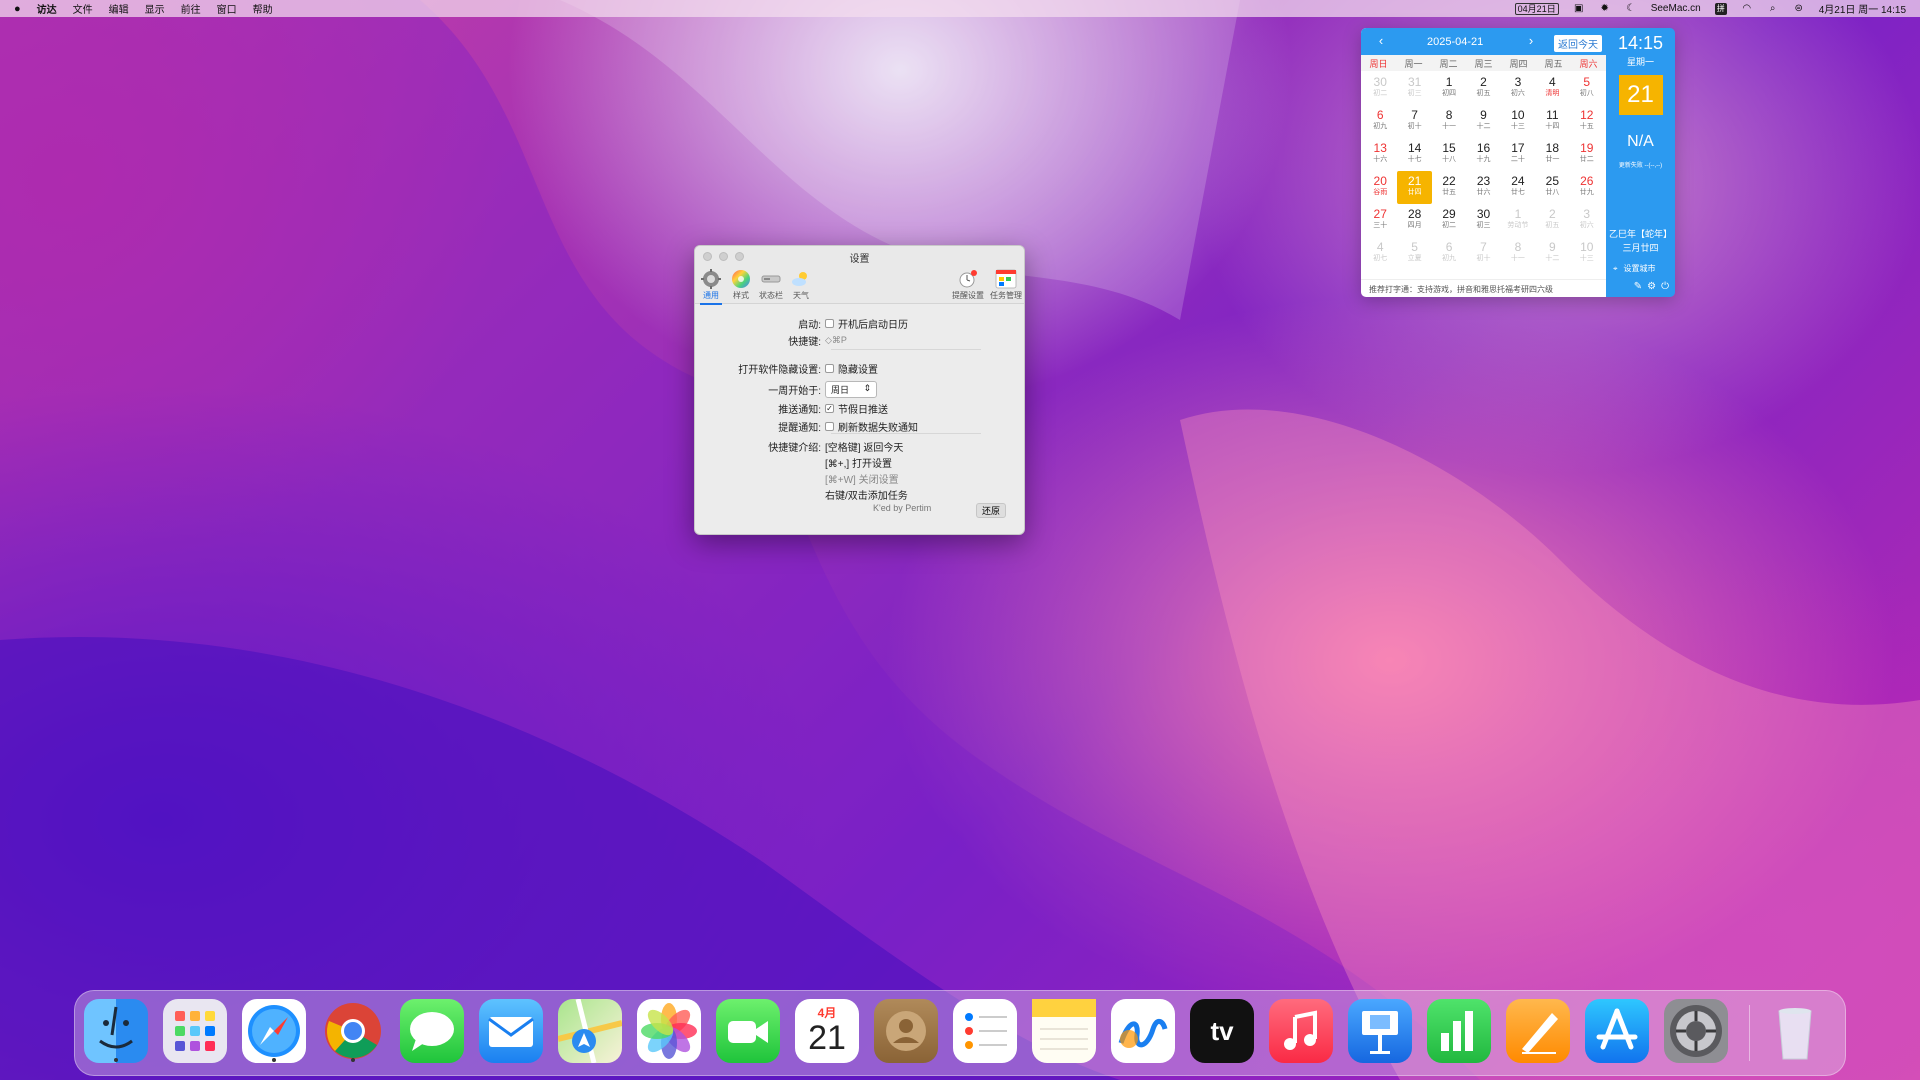  Describe the element at coordinates (1380, 1031) in the screenshot. I see `keynote-icon` at that location.